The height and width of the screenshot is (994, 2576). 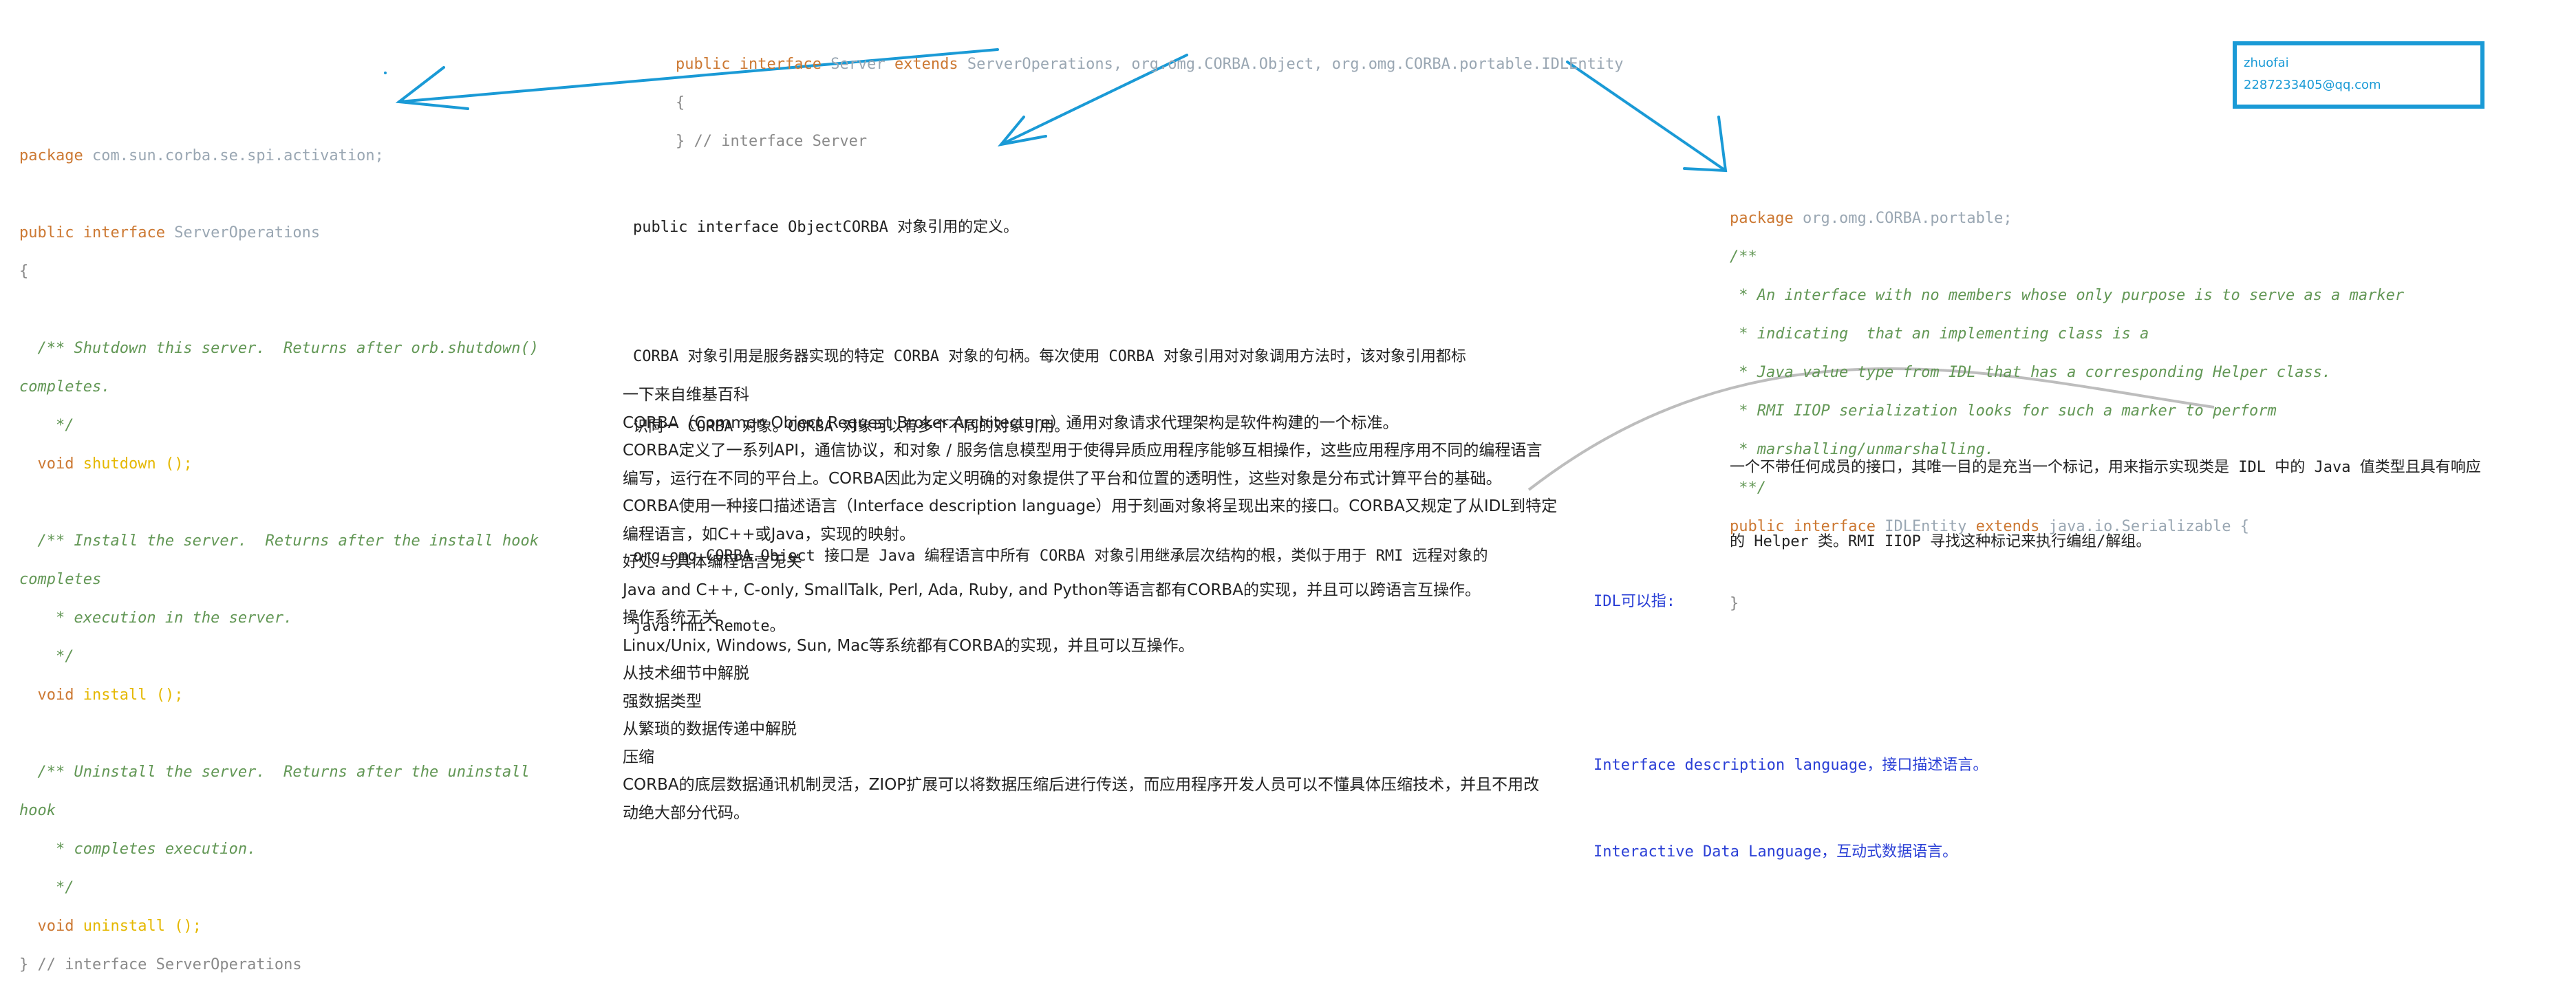 What do you see at coordinates (248, 232) in the screenshot?
I see `type-name: ServerOperations` at bounding box center [248, 232].